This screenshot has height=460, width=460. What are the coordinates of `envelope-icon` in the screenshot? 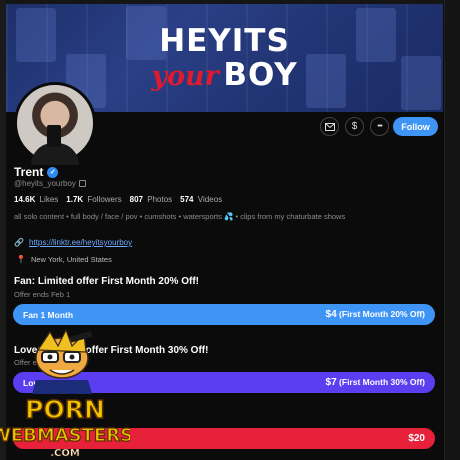 It's located at (329, 126).